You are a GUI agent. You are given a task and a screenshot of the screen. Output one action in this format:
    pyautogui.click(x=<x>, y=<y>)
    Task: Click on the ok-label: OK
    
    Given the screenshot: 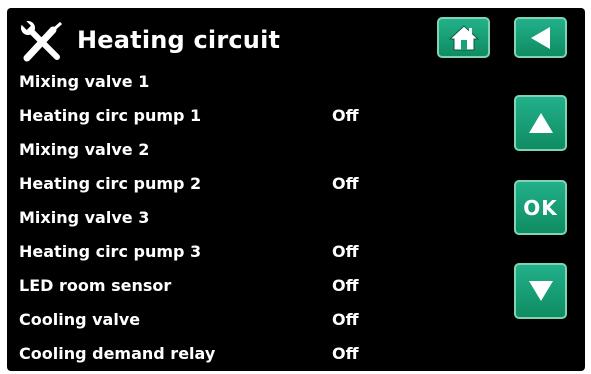 What is the action you would take?
    pyautogui.click(x=540, y=207)
    